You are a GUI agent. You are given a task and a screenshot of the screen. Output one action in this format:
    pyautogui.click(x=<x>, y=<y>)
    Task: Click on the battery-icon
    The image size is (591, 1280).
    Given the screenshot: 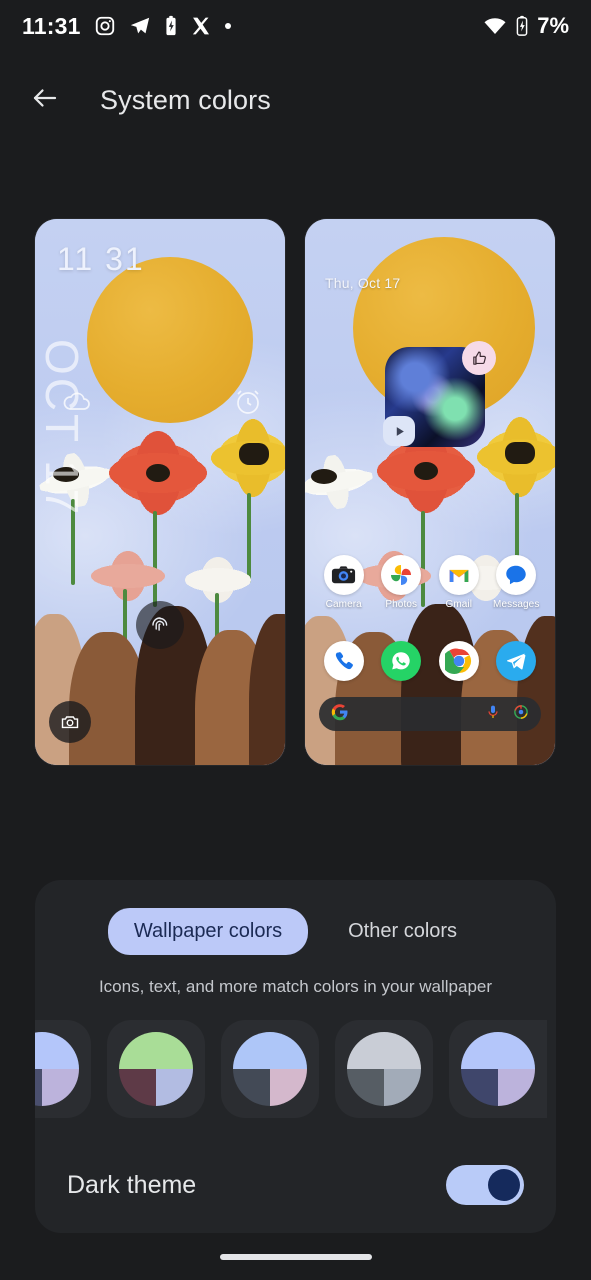 What is the action you would take?
    pyautogui.click(x=522, y=26)
    